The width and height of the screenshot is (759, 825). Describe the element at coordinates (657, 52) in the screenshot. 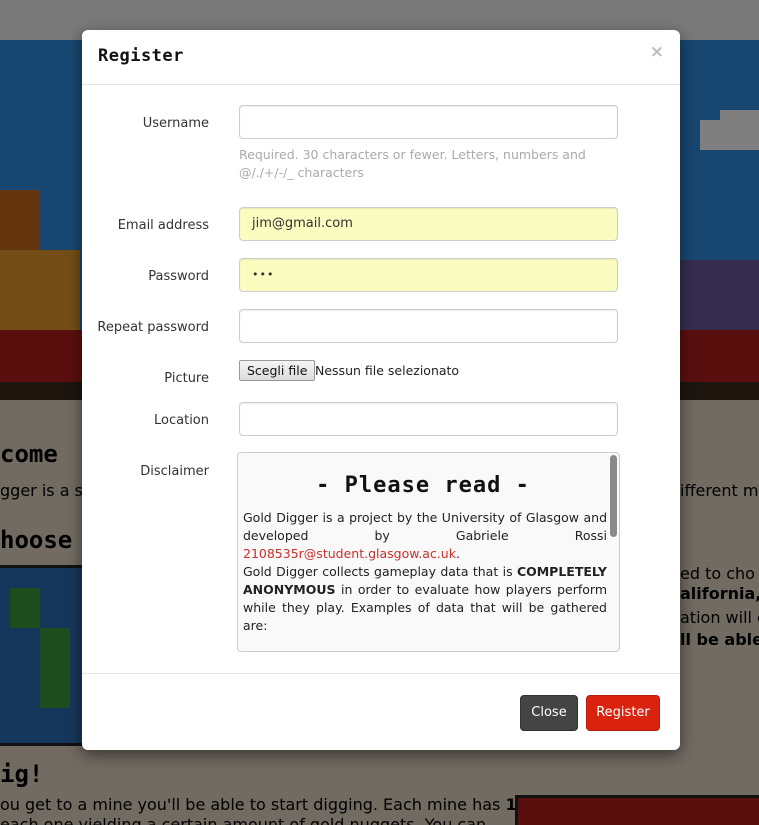

I see `close-icon: ×` at that location.